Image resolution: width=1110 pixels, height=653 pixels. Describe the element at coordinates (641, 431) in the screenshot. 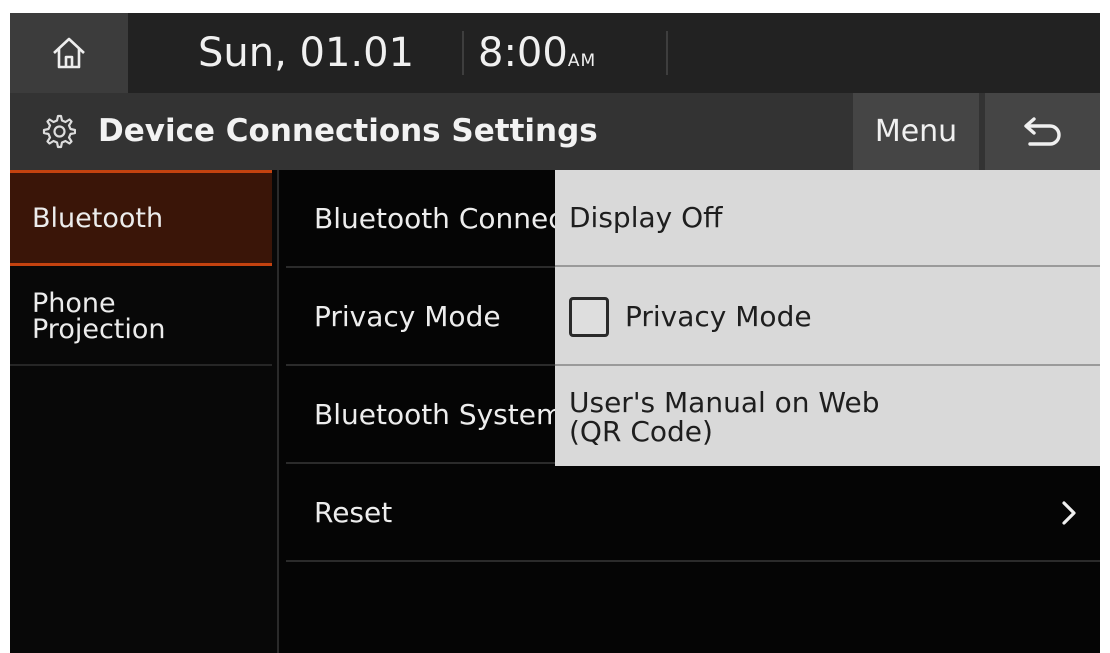

I see `popup-item-label-line2: (QR Code)` at that location.